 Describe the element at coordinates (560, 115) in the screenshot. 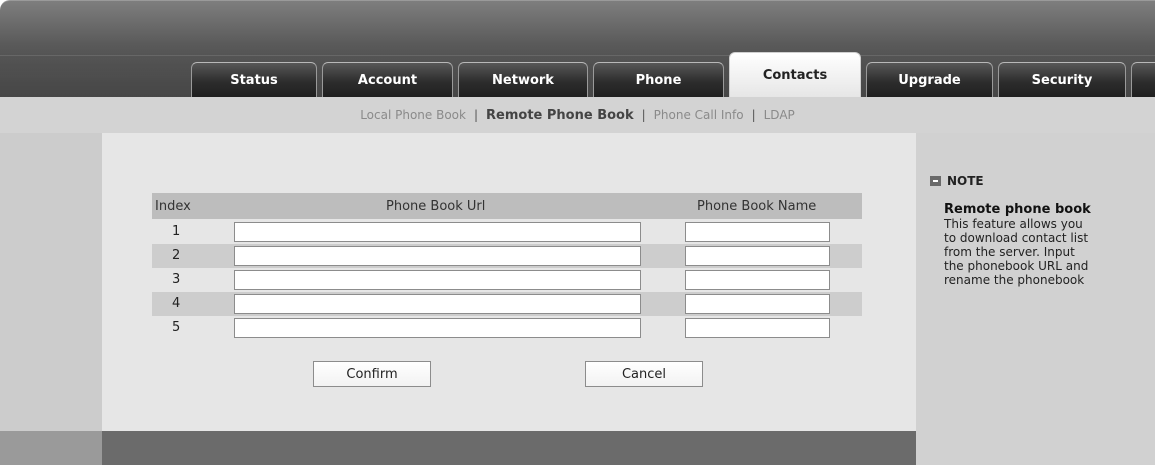

I see `subnav-remote-phone-book: Remote Phone Book` at that location.